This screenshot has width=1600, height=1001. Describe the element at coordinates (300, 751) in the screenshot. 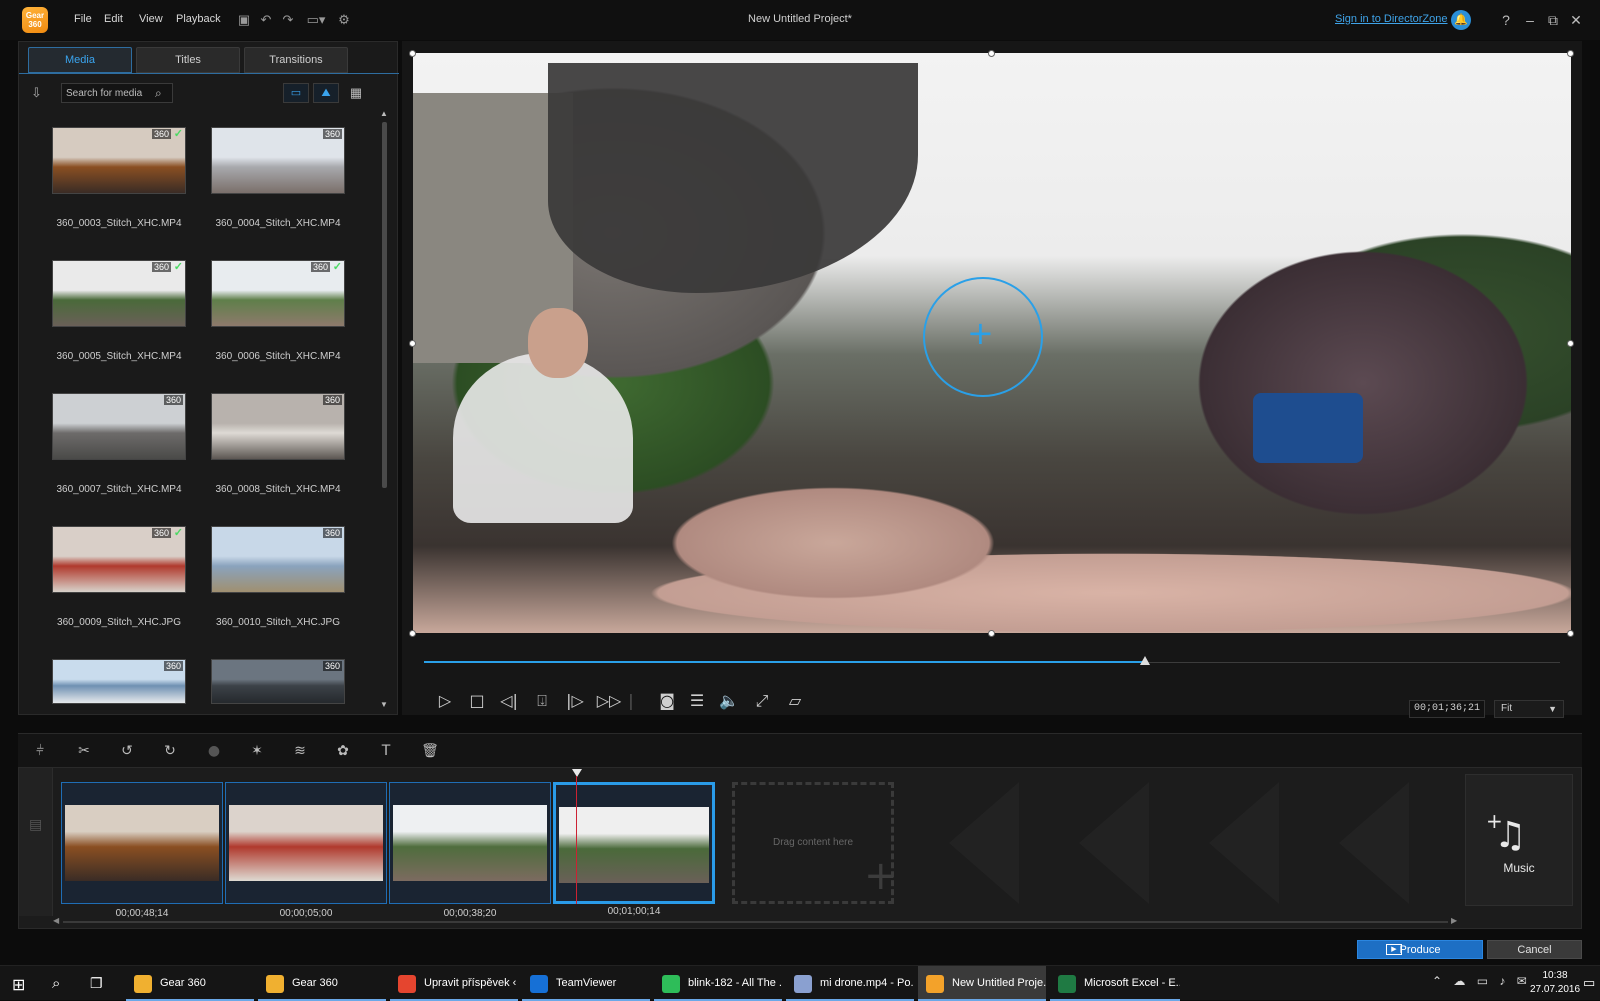

I see `speed-icon: ≋` at that location.